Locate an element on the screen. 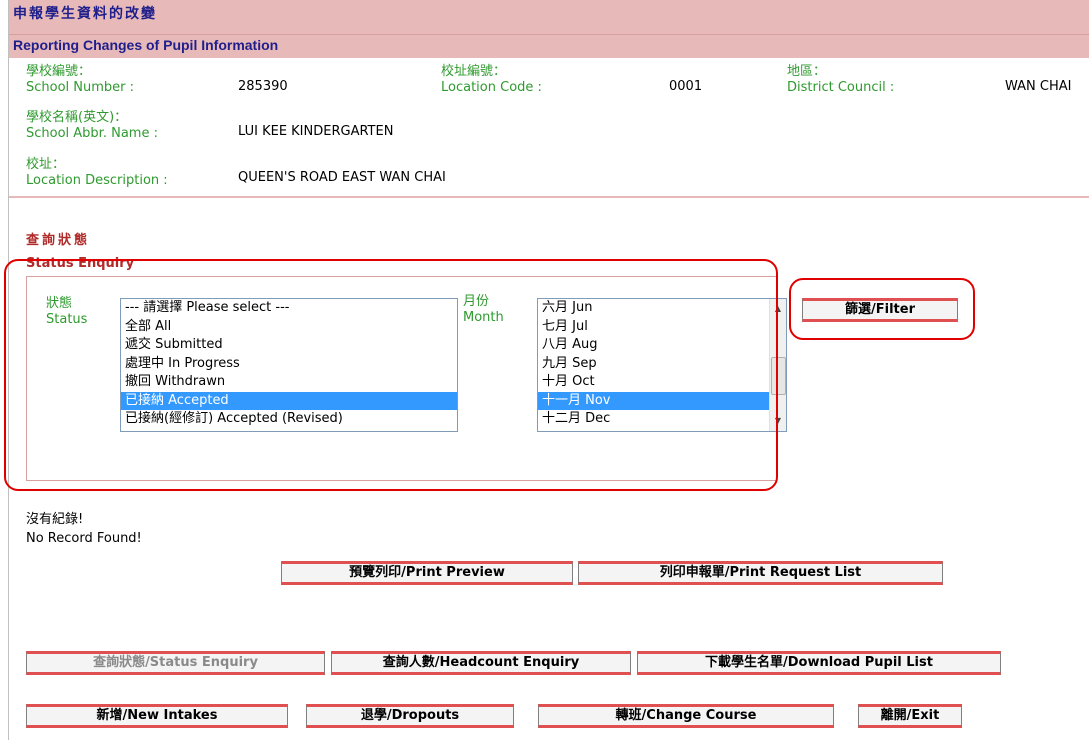 Image resolution: width=1089 pixels, height=740 pixels. scroll-down-icon: ▼ is located at coordinates (778, 421).